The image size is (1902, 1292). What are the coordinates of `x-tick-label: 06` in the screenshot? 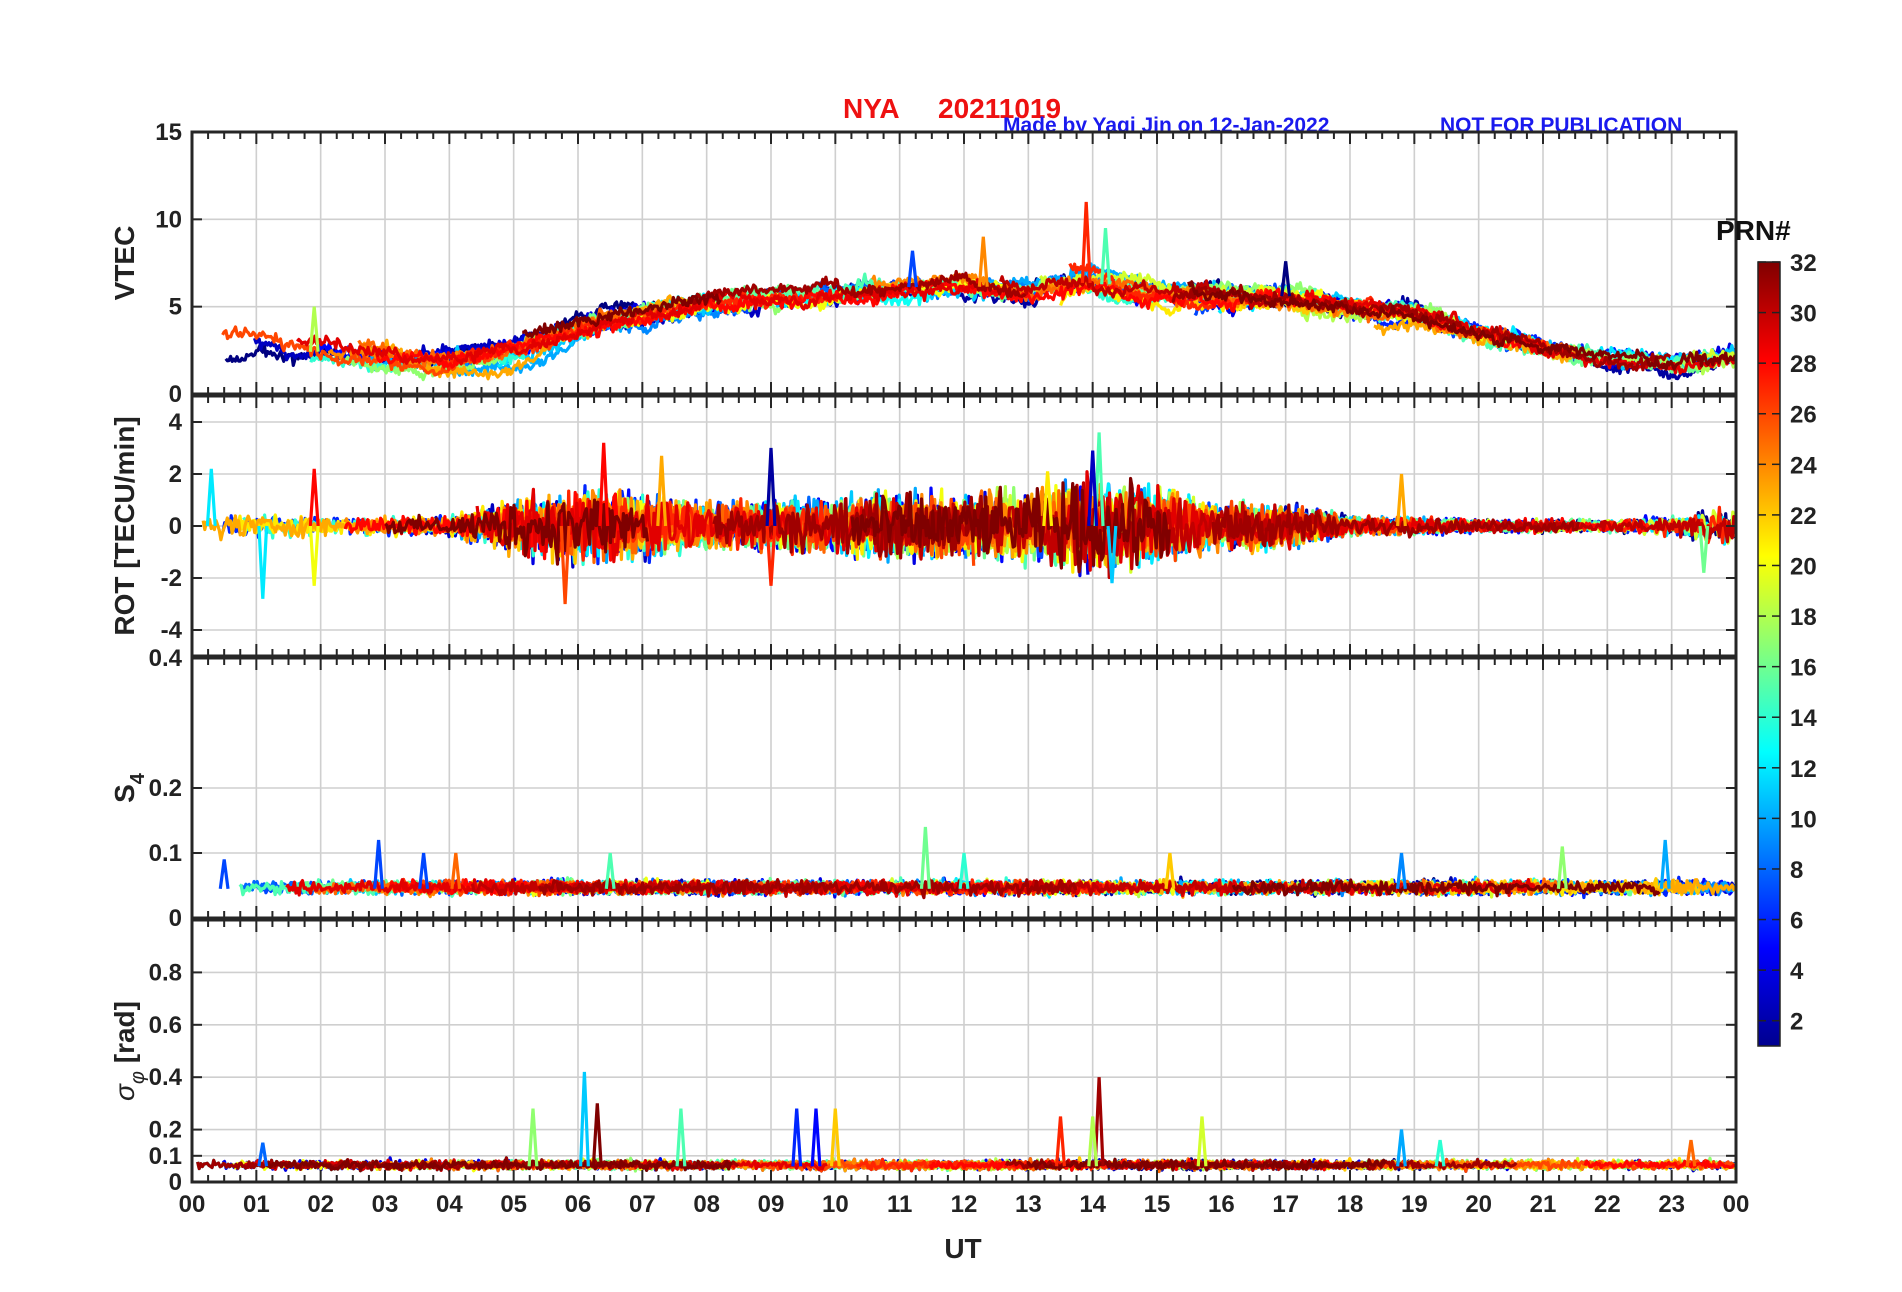 It's located at (578, 1204).